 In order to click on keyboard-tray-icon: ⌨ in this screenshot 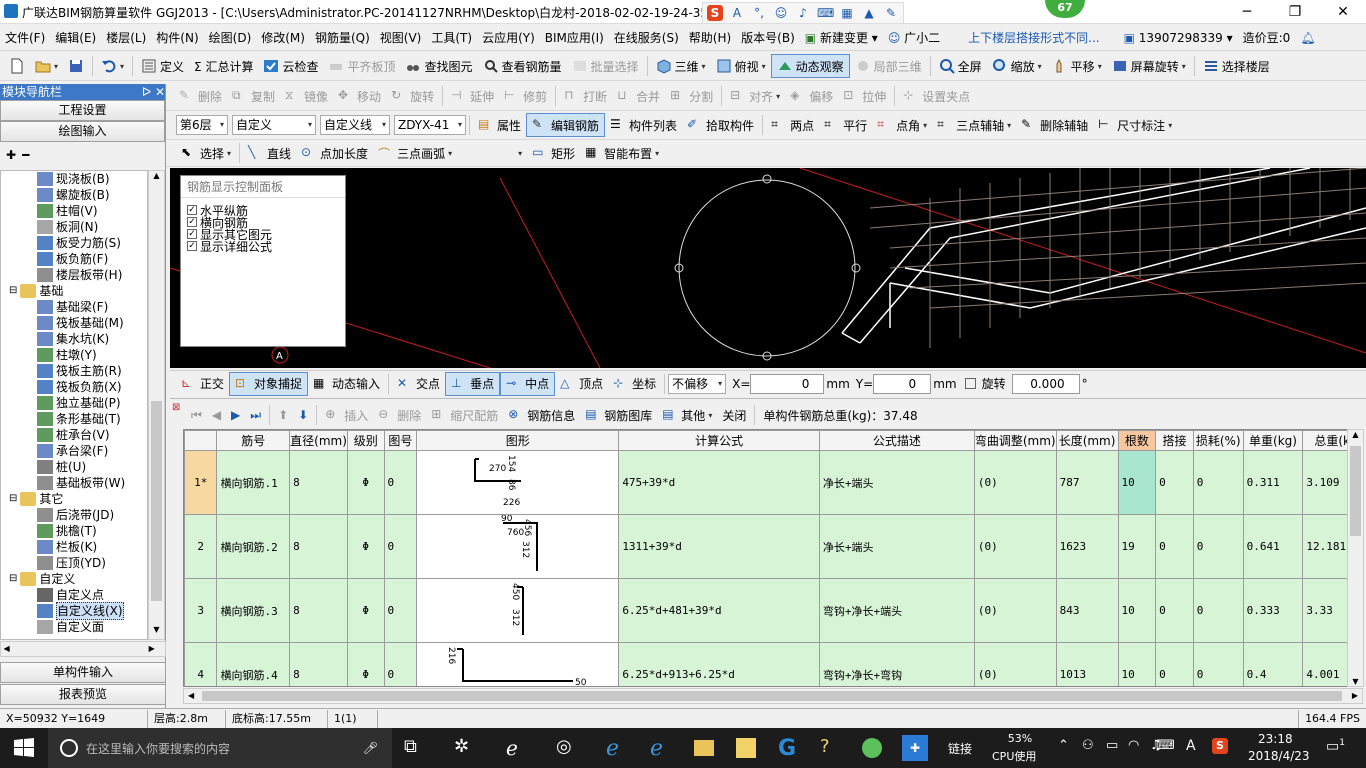, I will do `click(1165, 745)`.